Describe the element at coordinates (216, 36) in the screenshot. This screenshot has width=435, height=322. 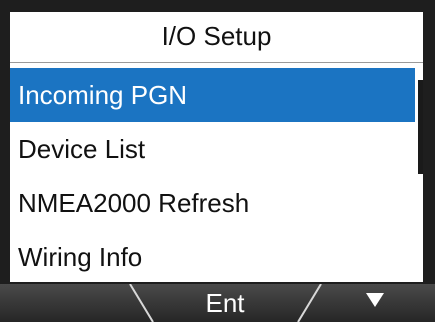
I see `screen-title: I/O Setup` at that location.